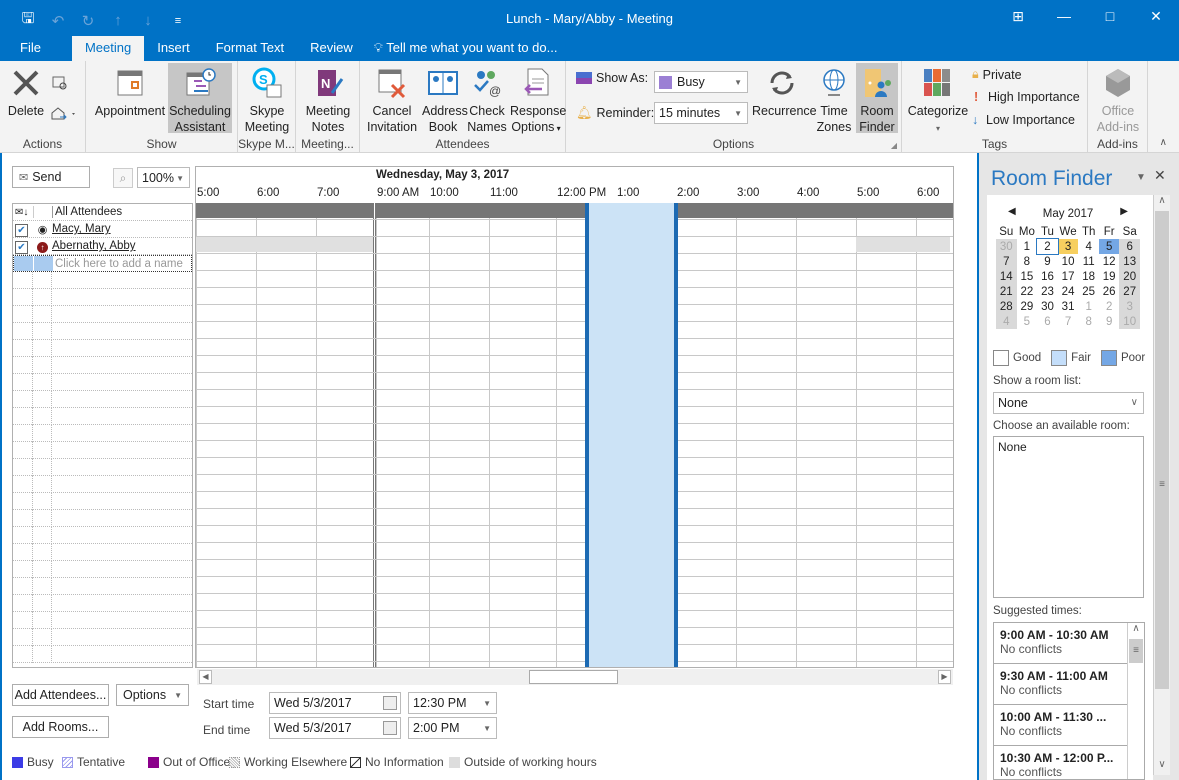  Describe the element at coordinates (1129, 261) in the screenshot. I see `calendar-day: 13` at that location.